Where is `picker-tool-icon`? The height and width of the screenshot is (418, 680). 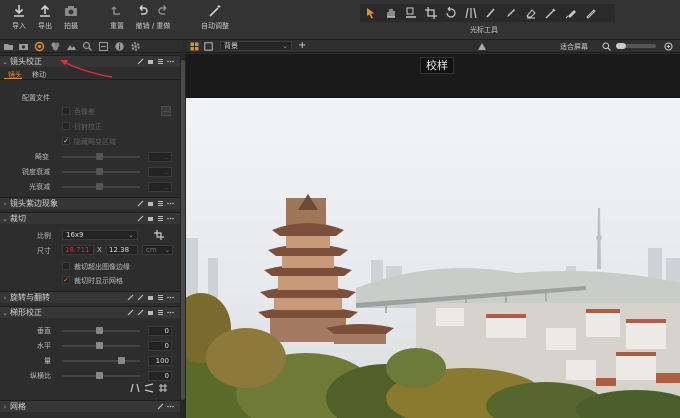
picker-tool-icon is located at coordinates (491, 13).